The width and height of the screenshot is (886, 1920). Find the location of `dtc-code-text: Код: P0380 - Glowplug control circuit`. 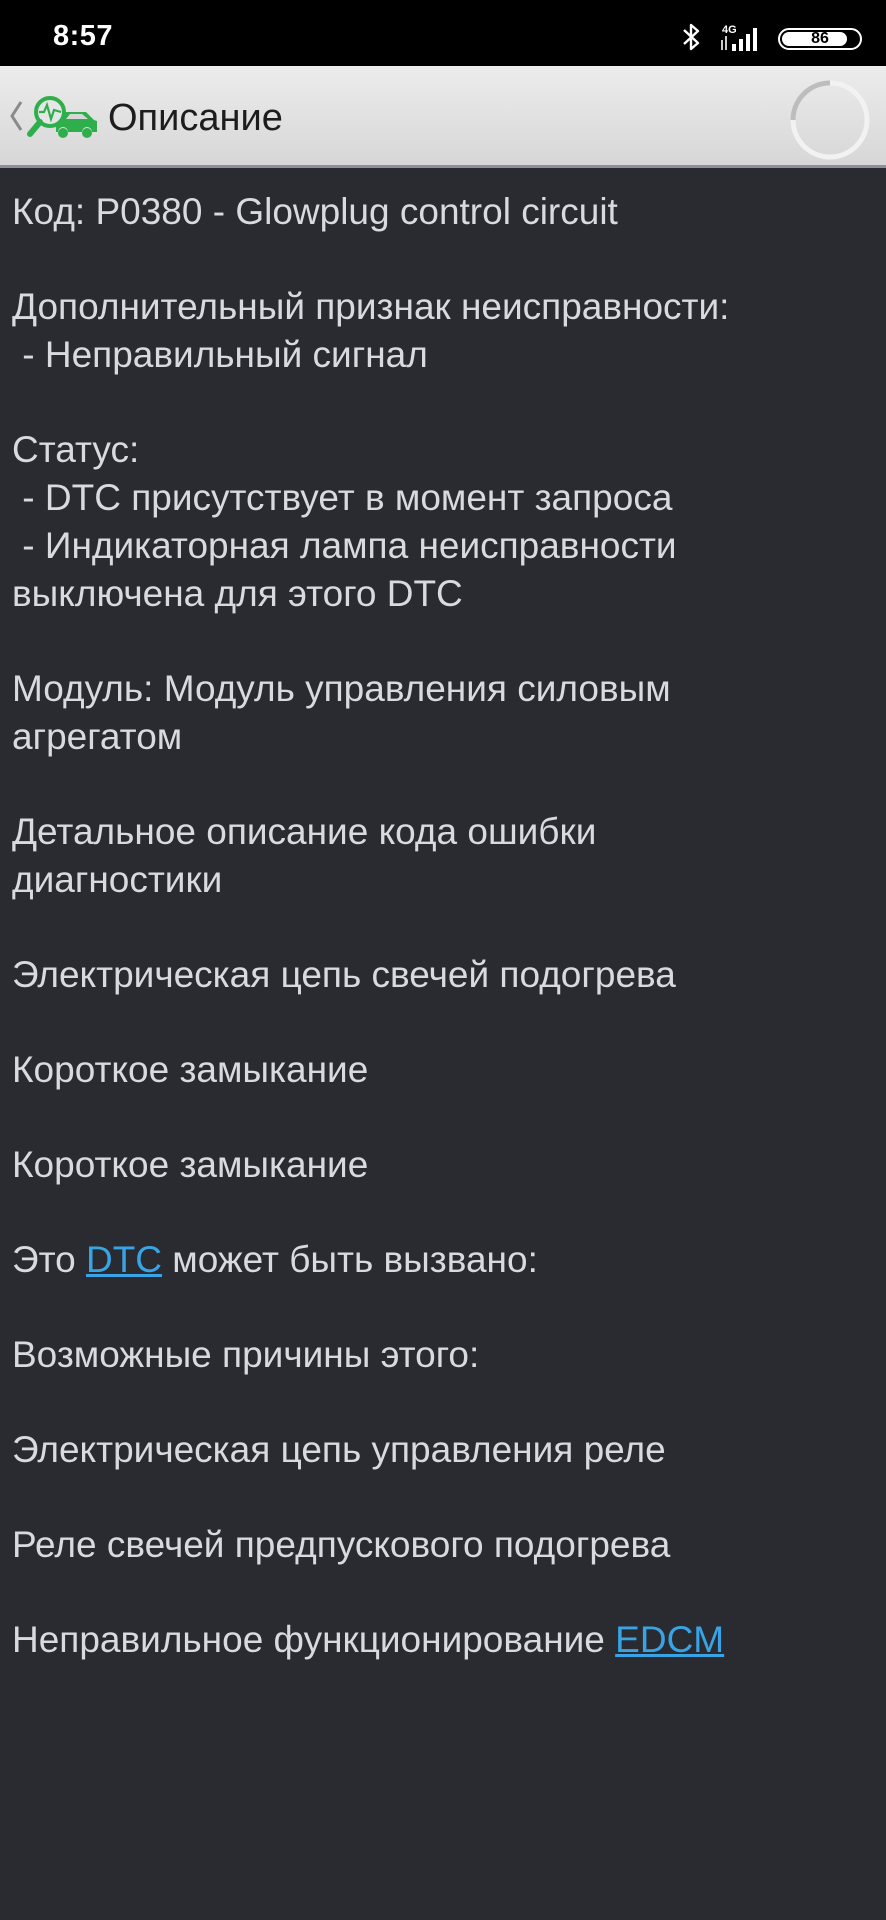

dtc-code-text: Код: P0380 - Glowplug control circuit is located at coordinates (315, 211).